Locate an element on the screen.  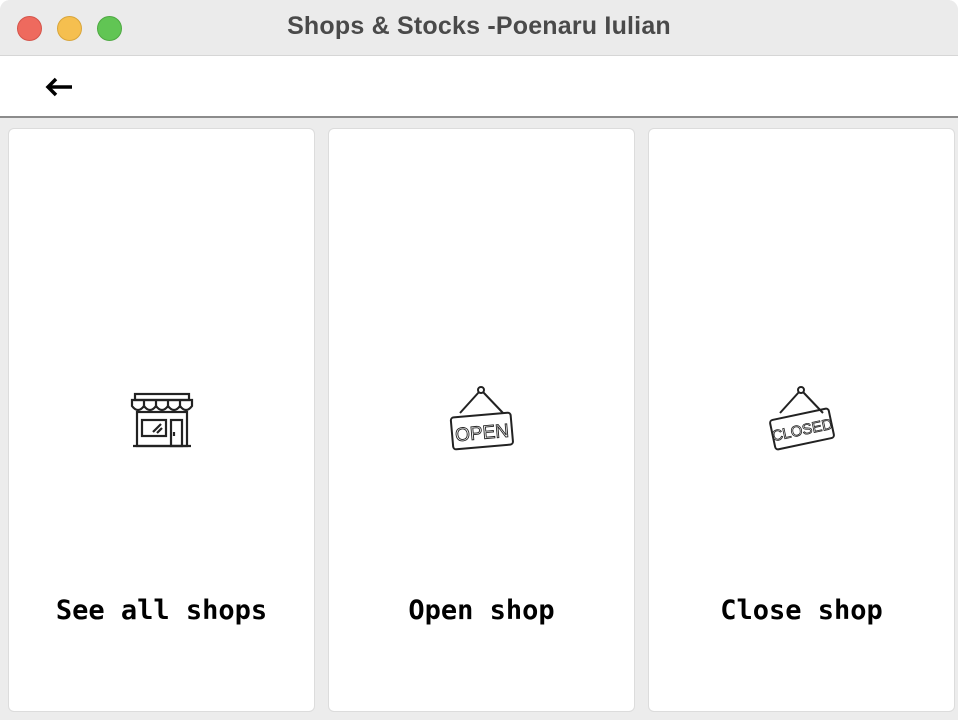
open-shop-label: Open shop is located at coordinates (481, 610).